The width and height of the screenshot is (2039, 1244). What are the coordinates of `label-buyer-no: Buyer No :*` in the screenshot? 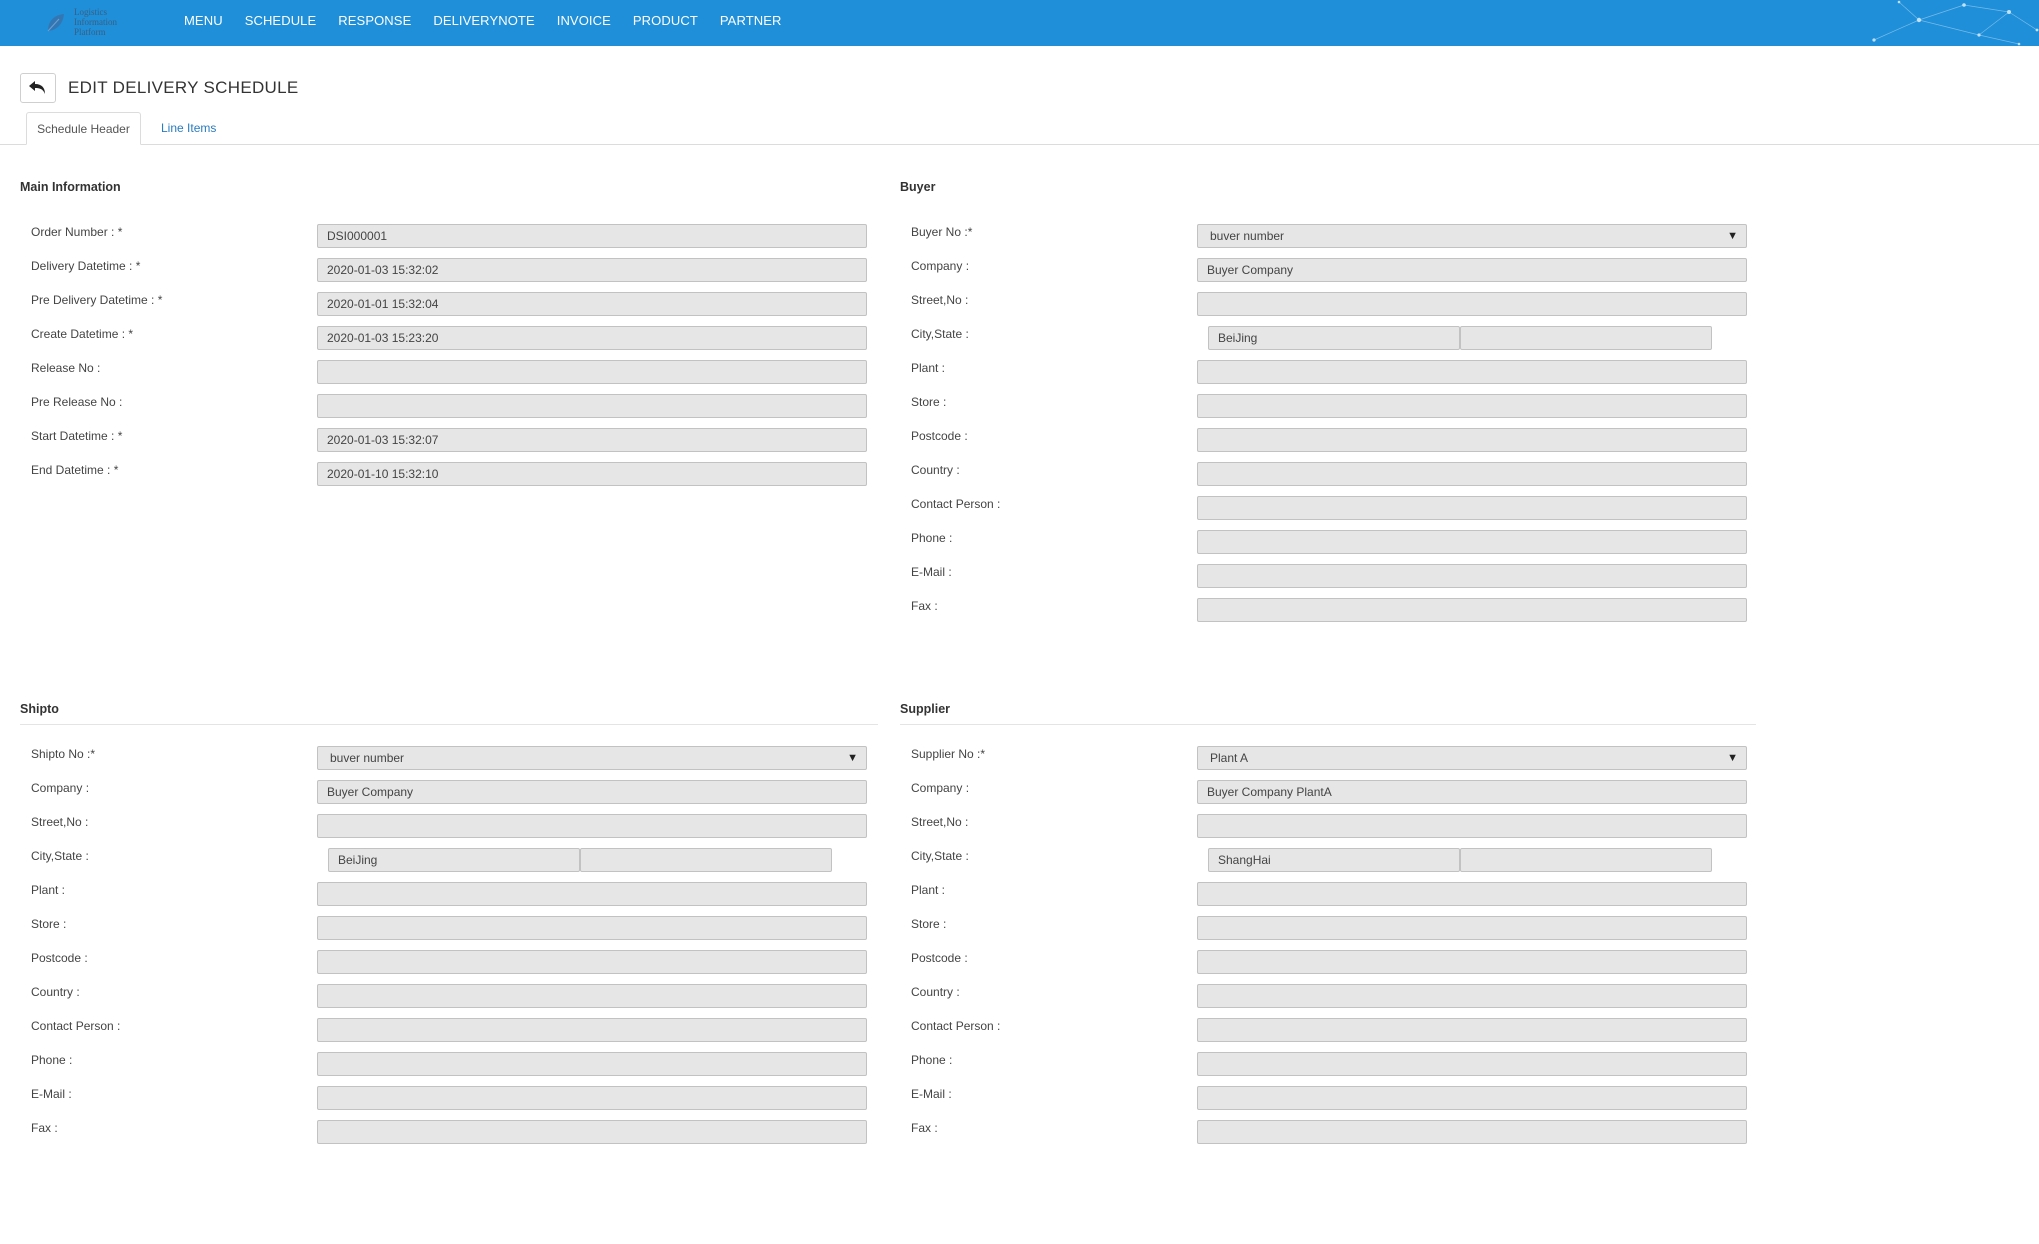 It's located at (942, 232).